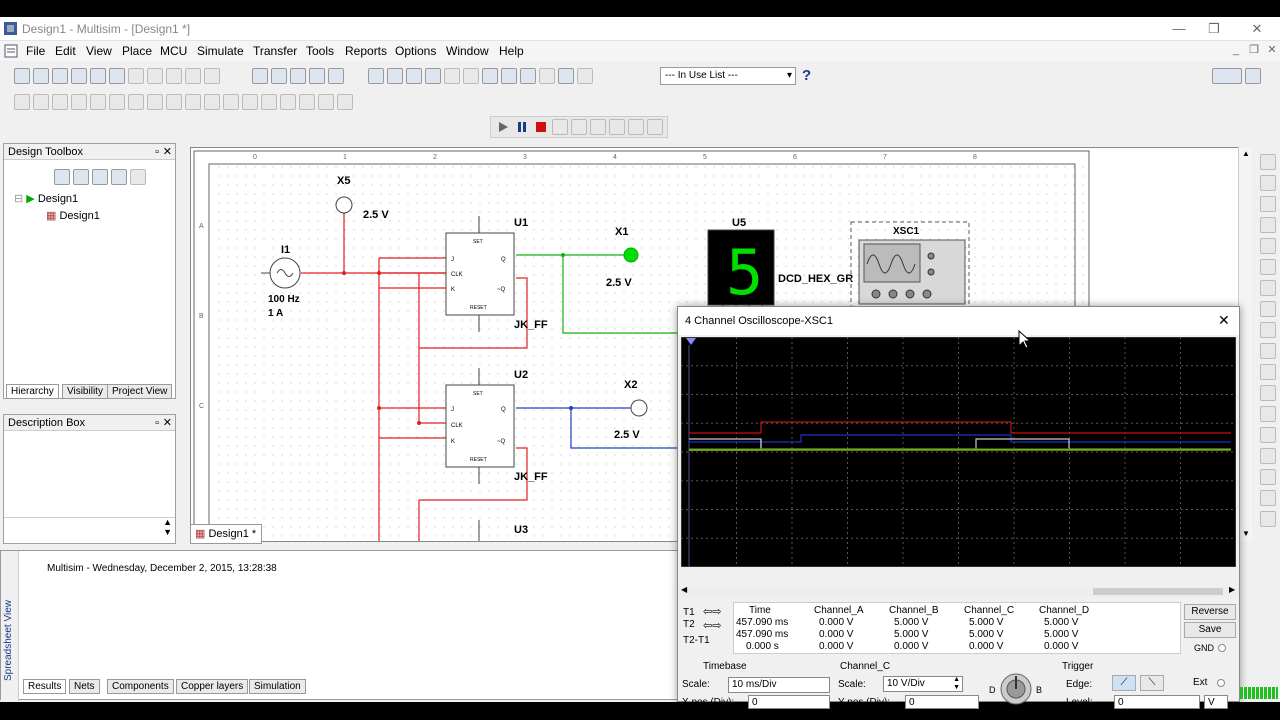  I want to click on picture-icon, so click(269, 102).